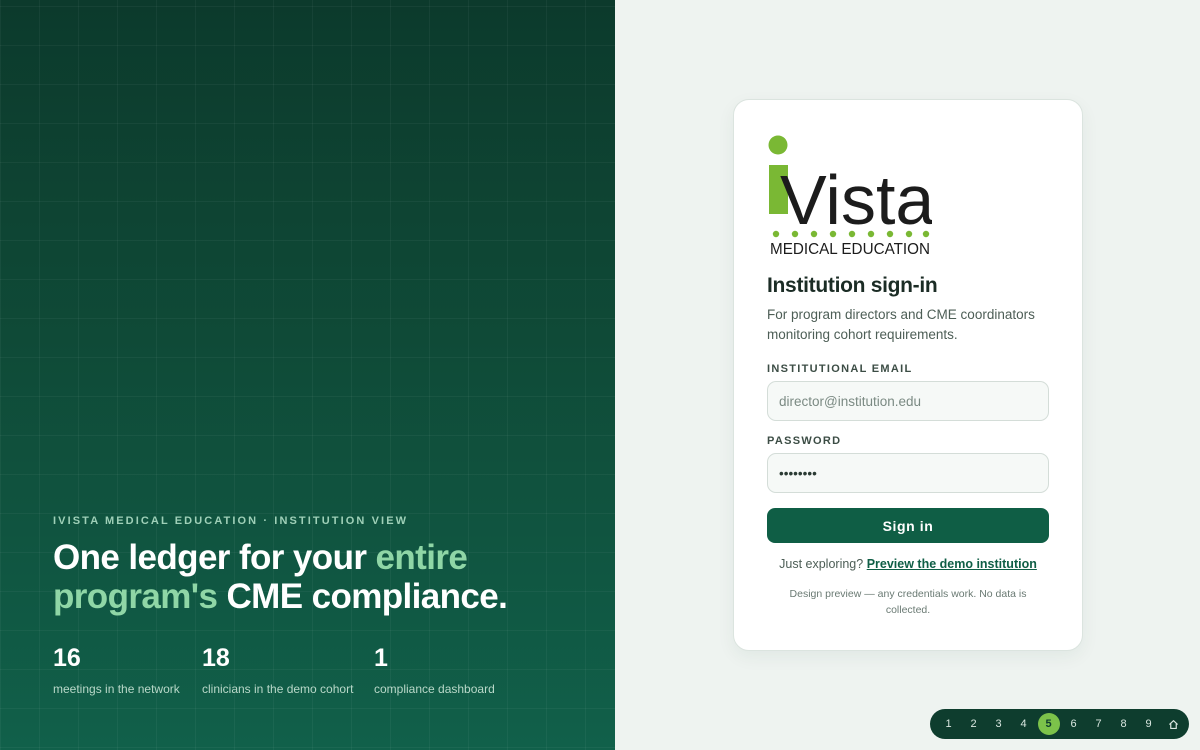 The width and height of the screenshot is (1200, 750). Describe the element at coordinates (856, 200) in the screenshot. I see `logo-wordmark: Vista` at that location.